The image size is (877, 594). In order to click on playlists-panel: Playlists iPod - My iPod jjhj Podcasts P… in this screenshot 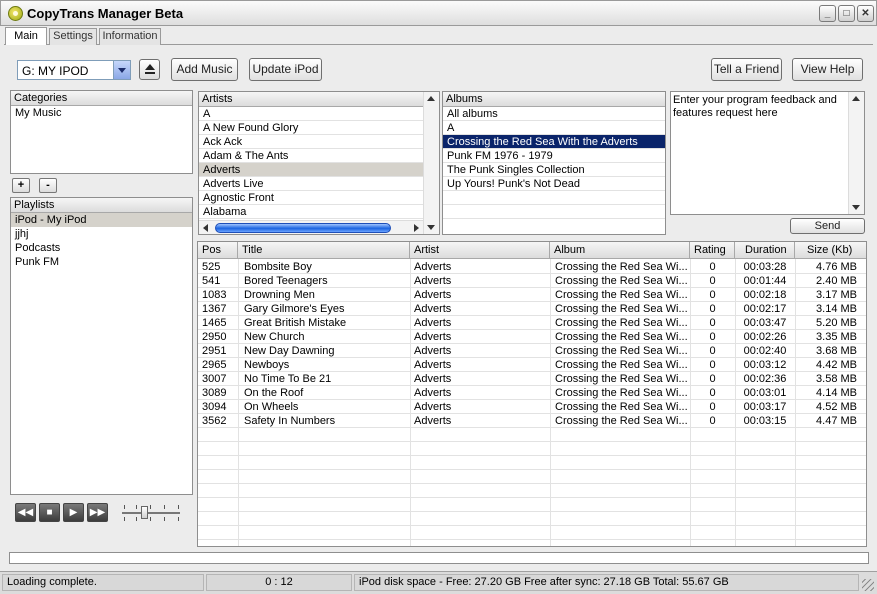, I will do `click(101, 346)`.